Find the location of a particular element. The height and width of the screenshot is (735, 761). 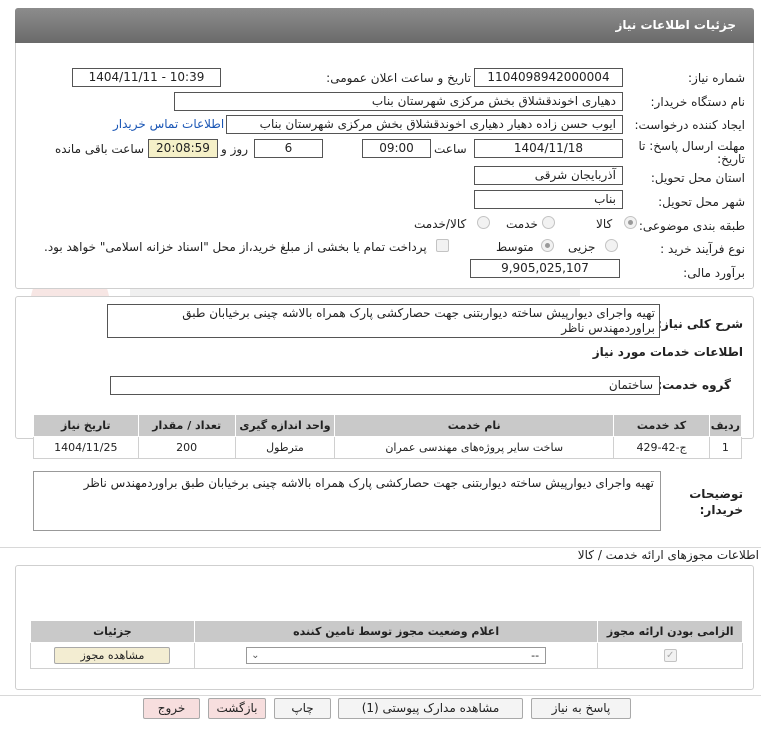

col-permit-status: اعلام وضعیت مجوز توسط تامین کننده is located at coordinates (396, 631).